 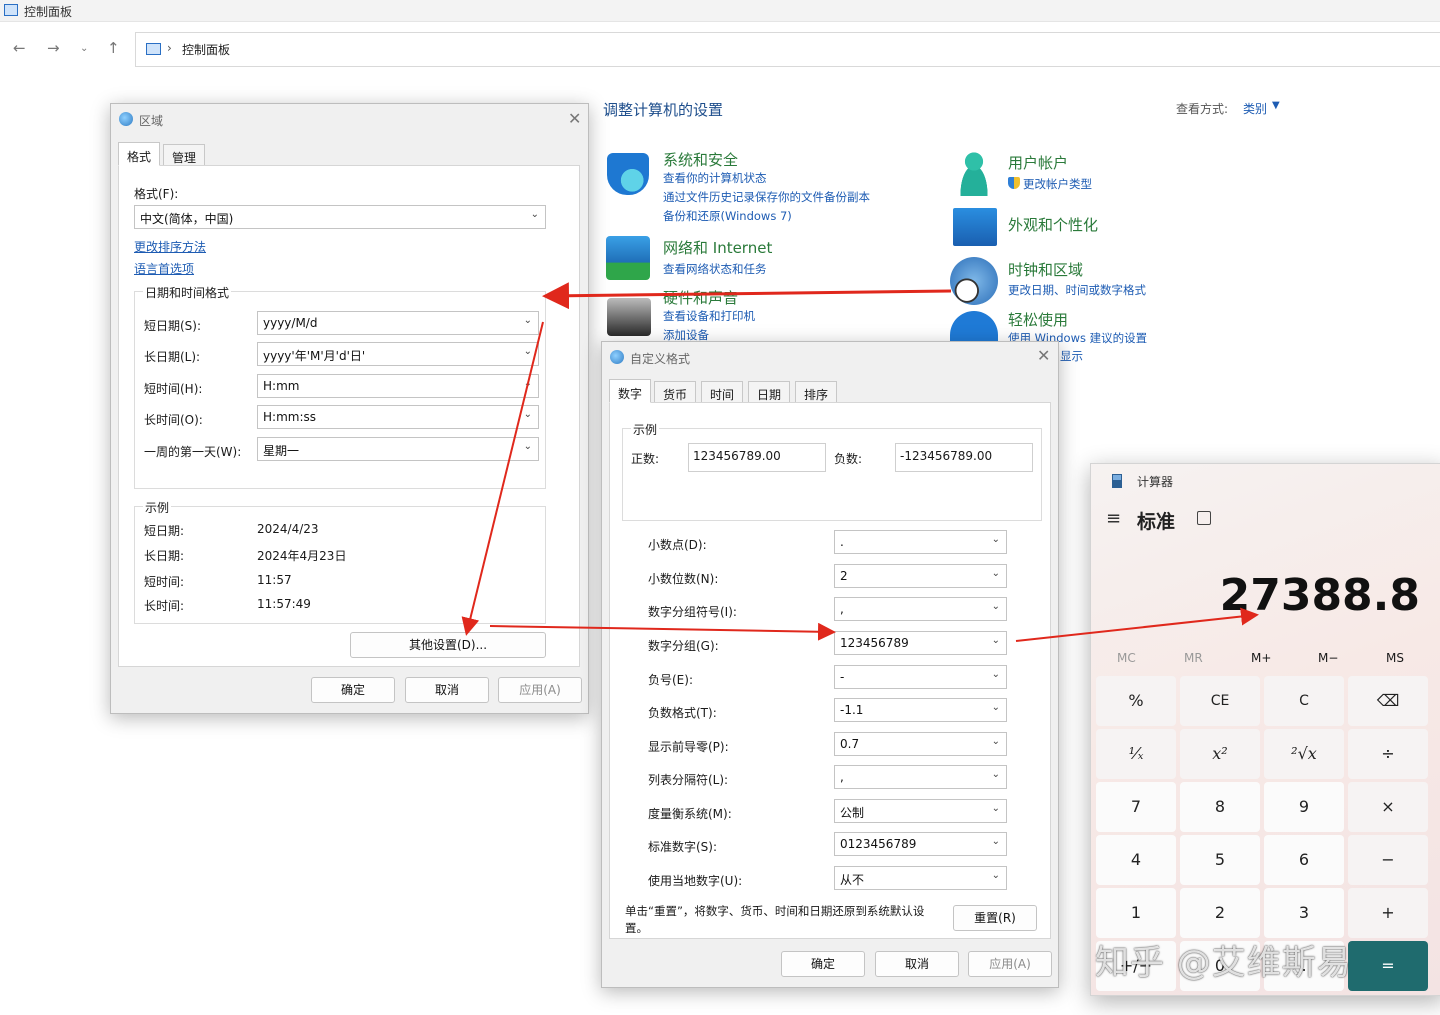 I want to click on link-file-history: 通过文件历史记录保存你的文件备份副本, so click(x=766, y=197).